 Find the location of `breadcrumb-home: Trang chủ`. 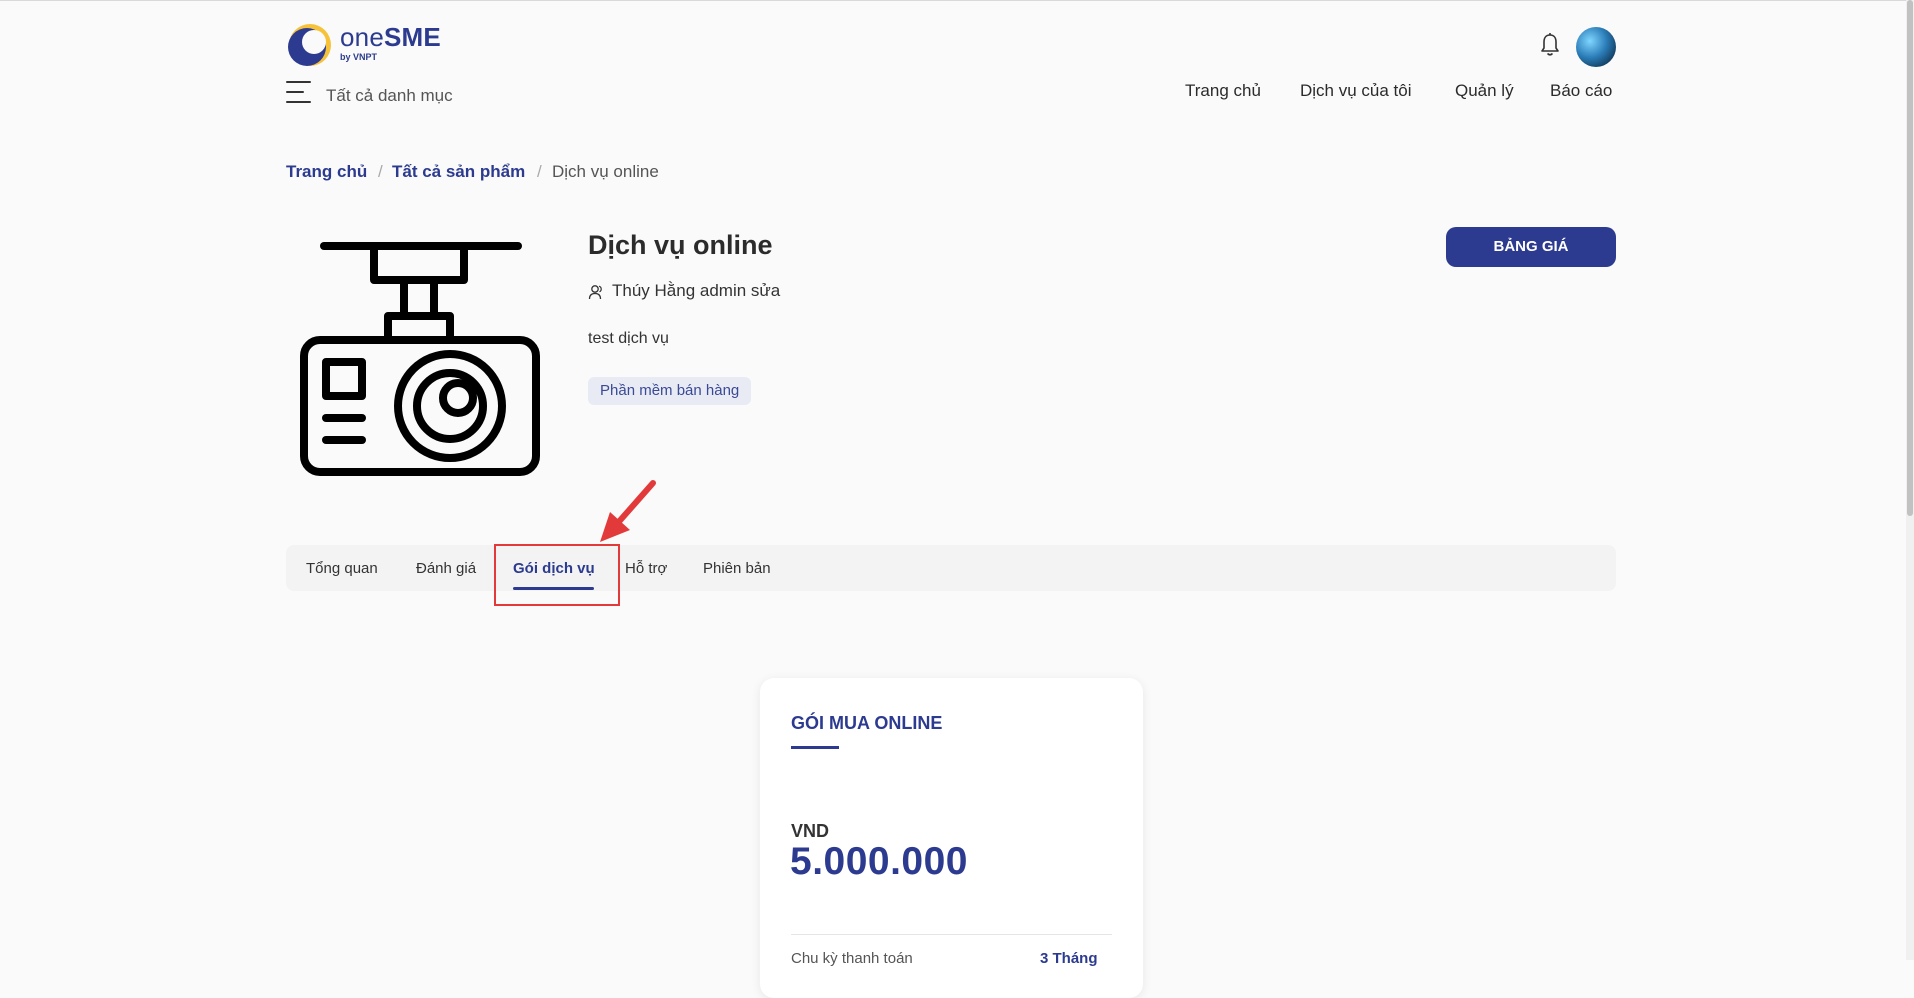

breadcrumb-home: Trang chủ is located at coordinates (326, 172).